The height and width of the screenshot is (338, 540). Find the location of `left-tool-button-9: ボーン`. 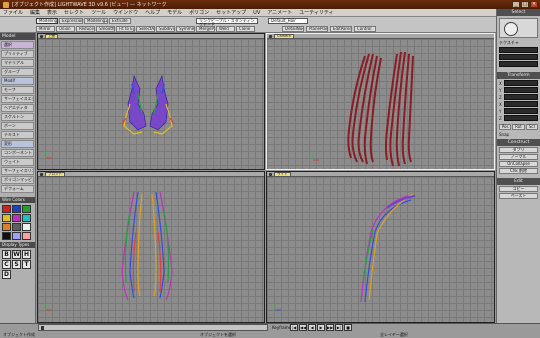

left-tool-button-9: ボーン is located at coordinates (17, 126).